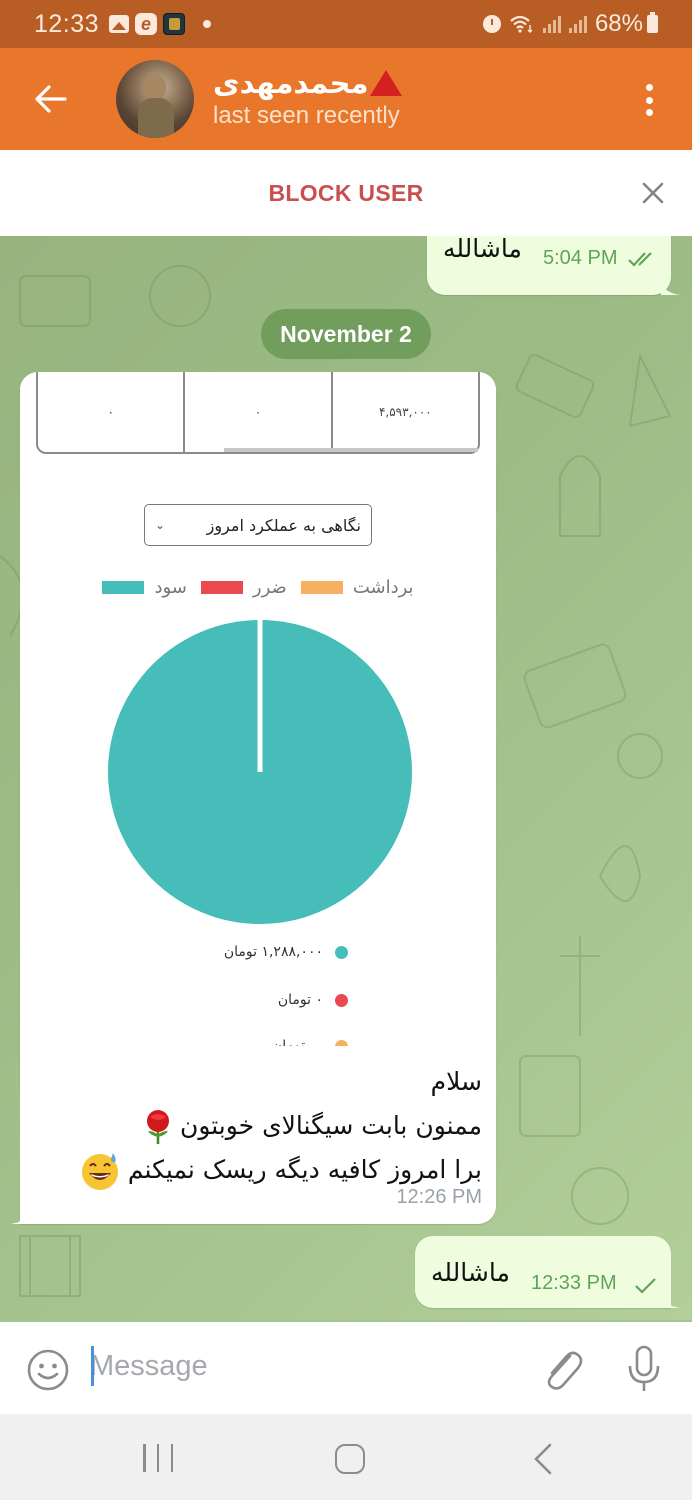 This screenshot has height=1500, width=692. I want to click on value-labels: ۱,۲۸۸,۰۰۰ تومان ۰ تومان ... تومان, so click(258, 992).